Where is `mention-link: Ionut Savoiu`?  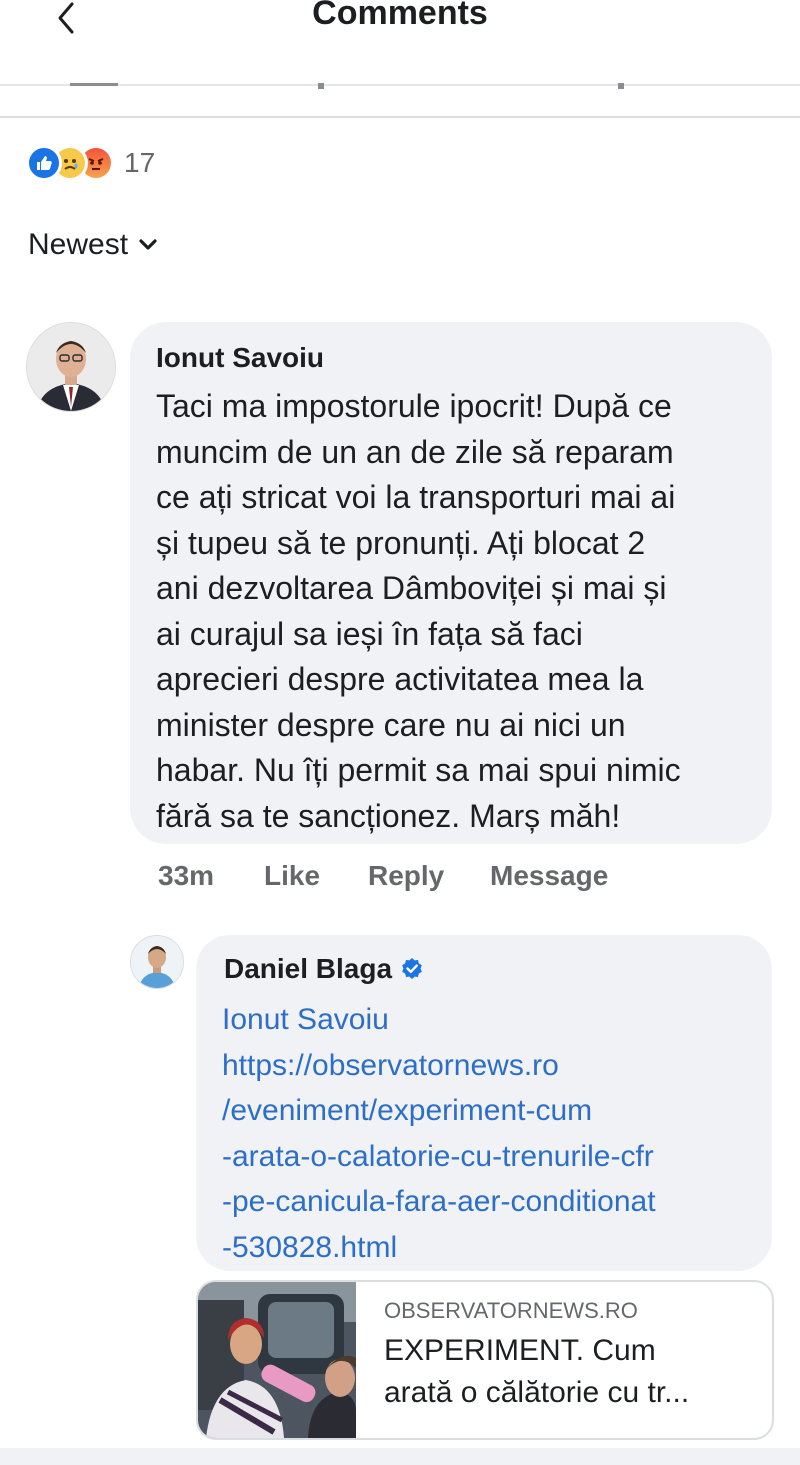
mention-link: Ionut Savoiu is located at coordinates (492, 1020).